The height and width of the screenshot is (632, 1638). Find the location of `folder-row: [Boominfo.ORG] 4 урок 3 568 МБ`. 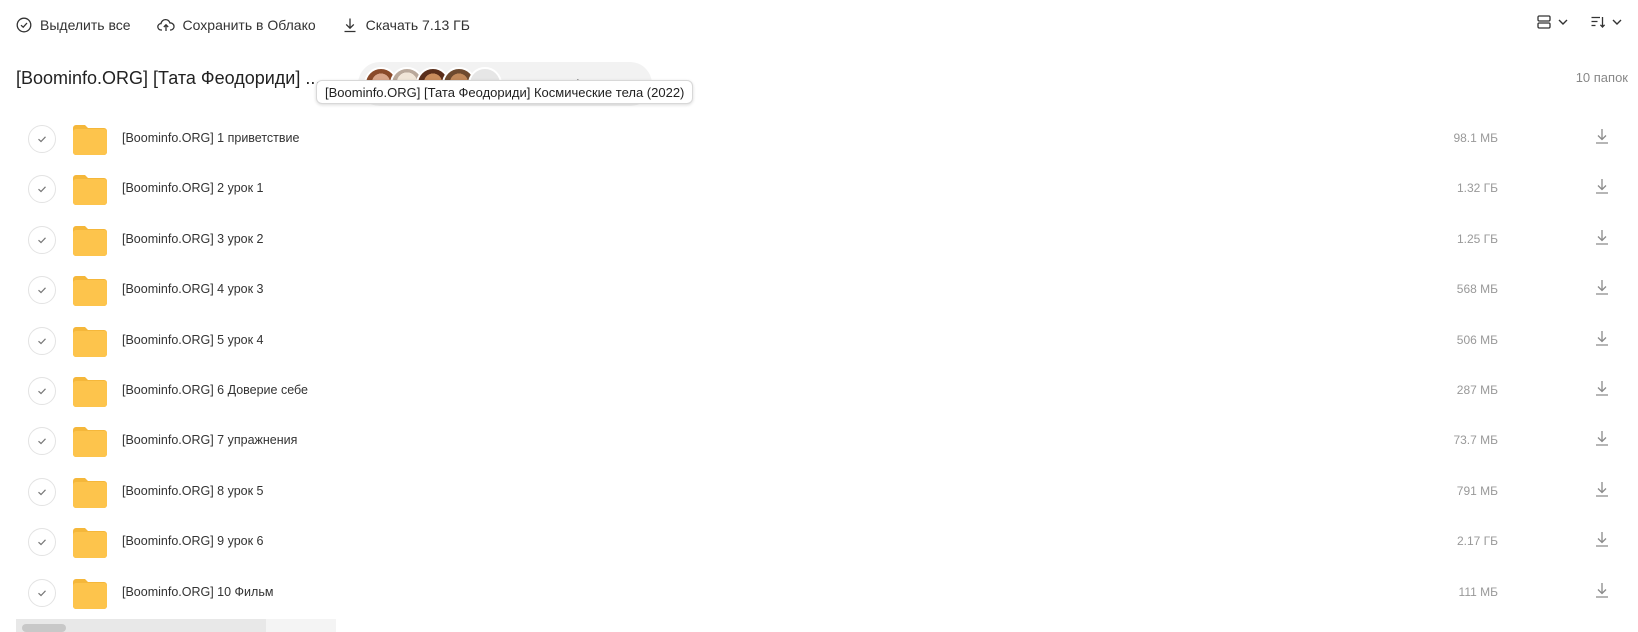

folder-row: [Boominfo.ORG] 4 урок 3 568 МБ is located at coordinates (819, 290).